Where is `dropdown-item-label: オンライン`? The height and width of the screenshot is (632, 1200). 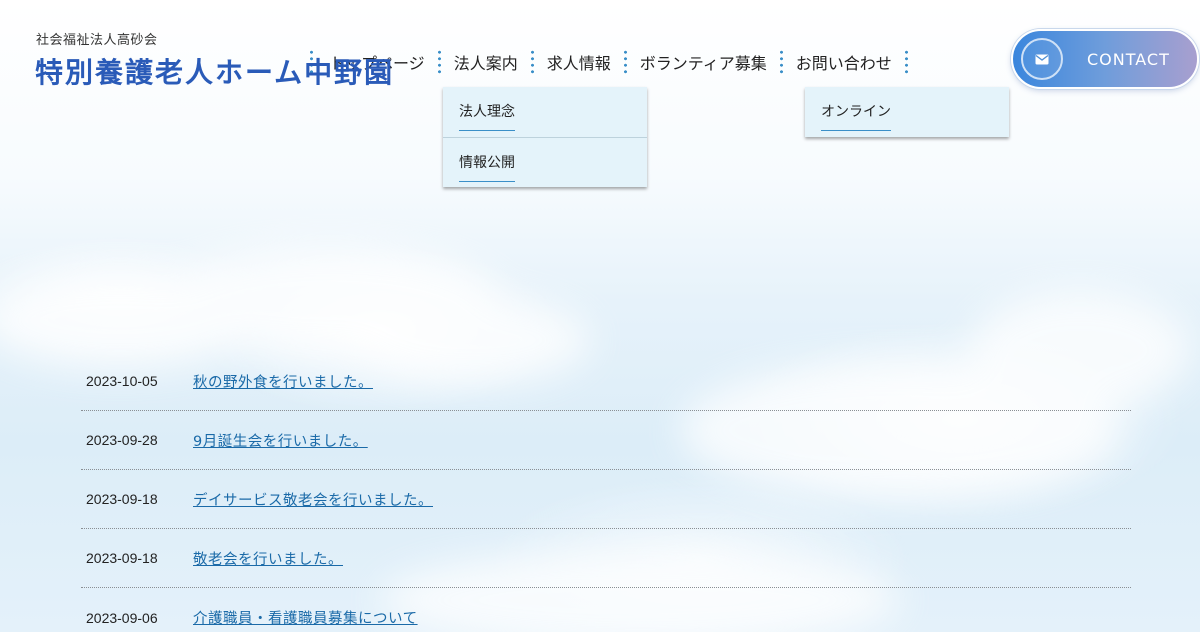 dropdown-item-label: オンライン is located at coordinates (856, 116).